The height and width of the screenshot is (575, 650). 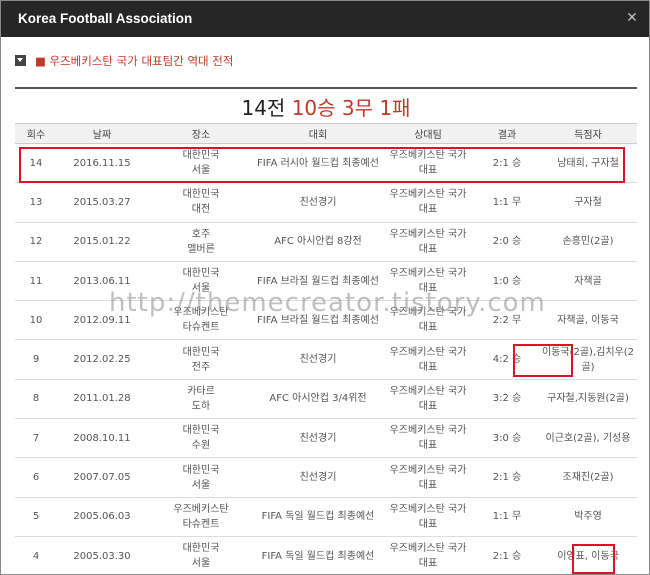 I want to click on cell-competition-text: FIFA 브라질 월드컵 최종예선, so click(x=318, y=320).